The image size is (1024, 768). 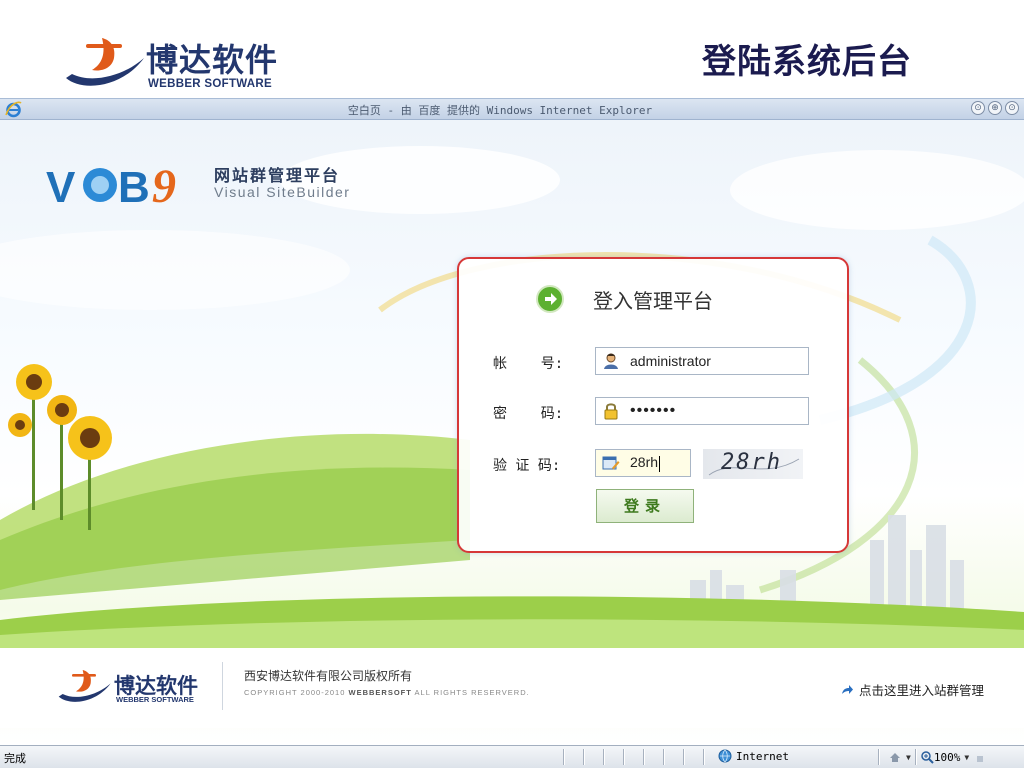 I want to click on captcha-image-text: 28rh, so click(x=751, y=462).